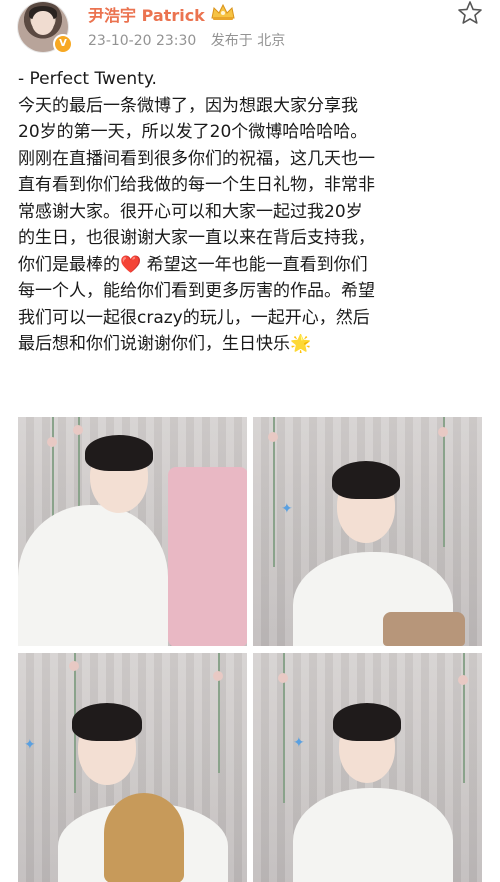 The image size is (500, 882). What do you see at coordinates (194, 317) in the screenshot?
I see `post-line: 我们可以一起很crazy的玩儿，一起开心，然后` at bounding box center [194, 317].